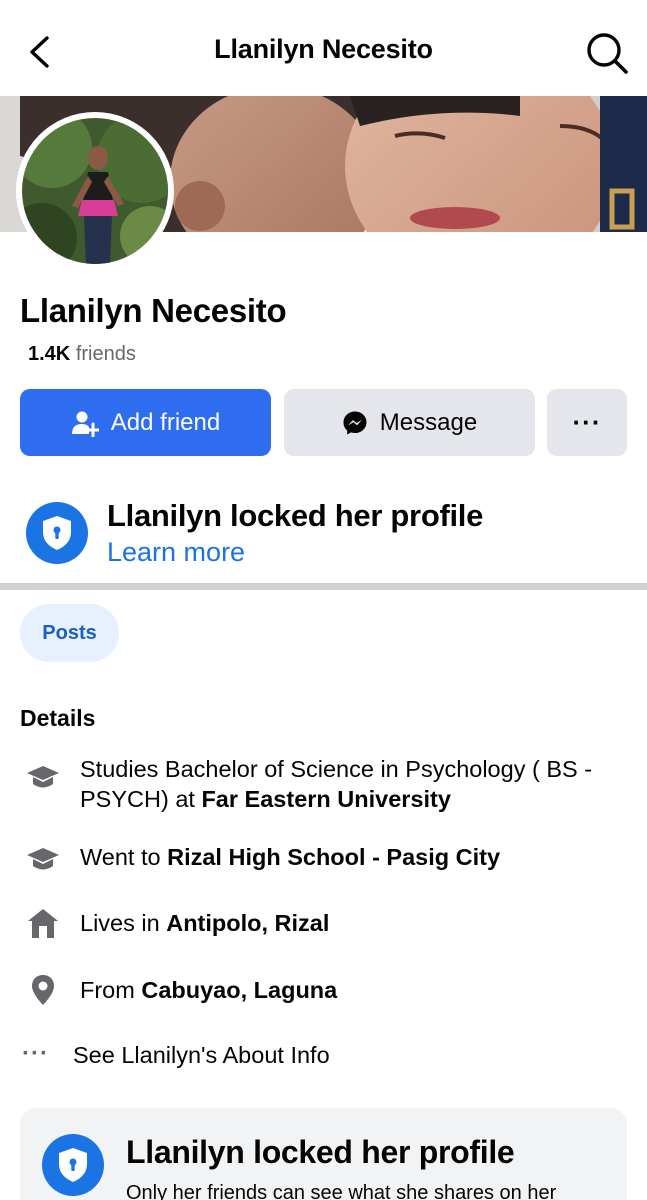 This screenshot has width=647, height=1200. I want to click on page-title: Llanilyn Necesito, so click(323, 49).